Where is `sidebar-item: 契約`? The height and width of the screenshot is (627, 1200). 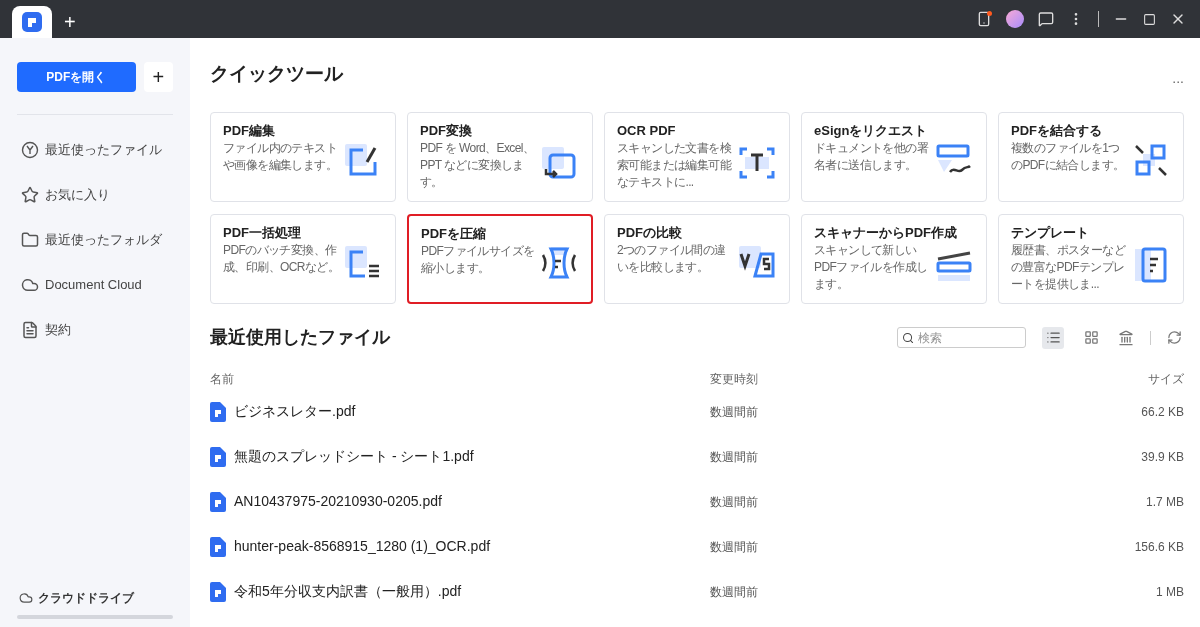 sidebar-item: 契約 is located at coordinates (95, 329).